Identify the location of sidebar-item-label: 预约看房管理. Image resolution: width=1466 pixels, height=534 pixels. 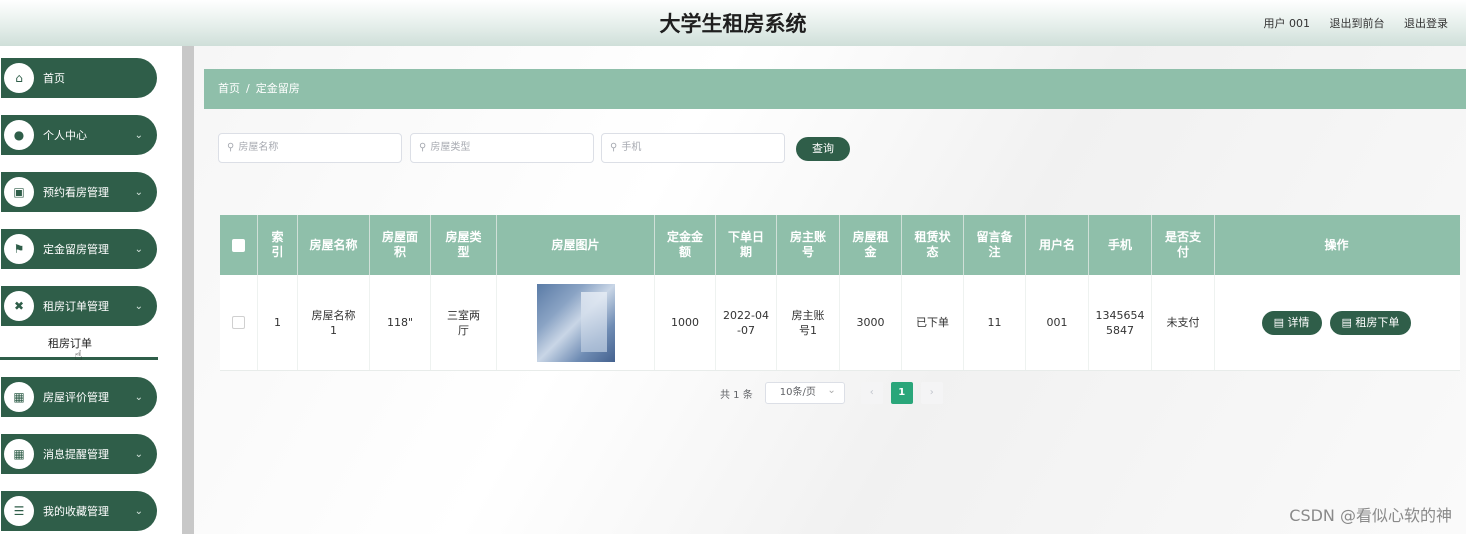
(76, 192).